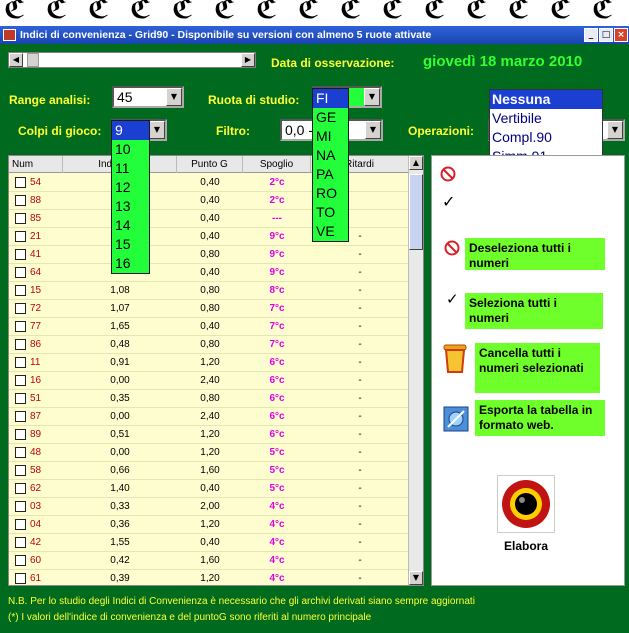 This screenshot has height=633, width=629. I want to click on table-row: 16 0,00 2,40 6°c -, so click(209, 381).